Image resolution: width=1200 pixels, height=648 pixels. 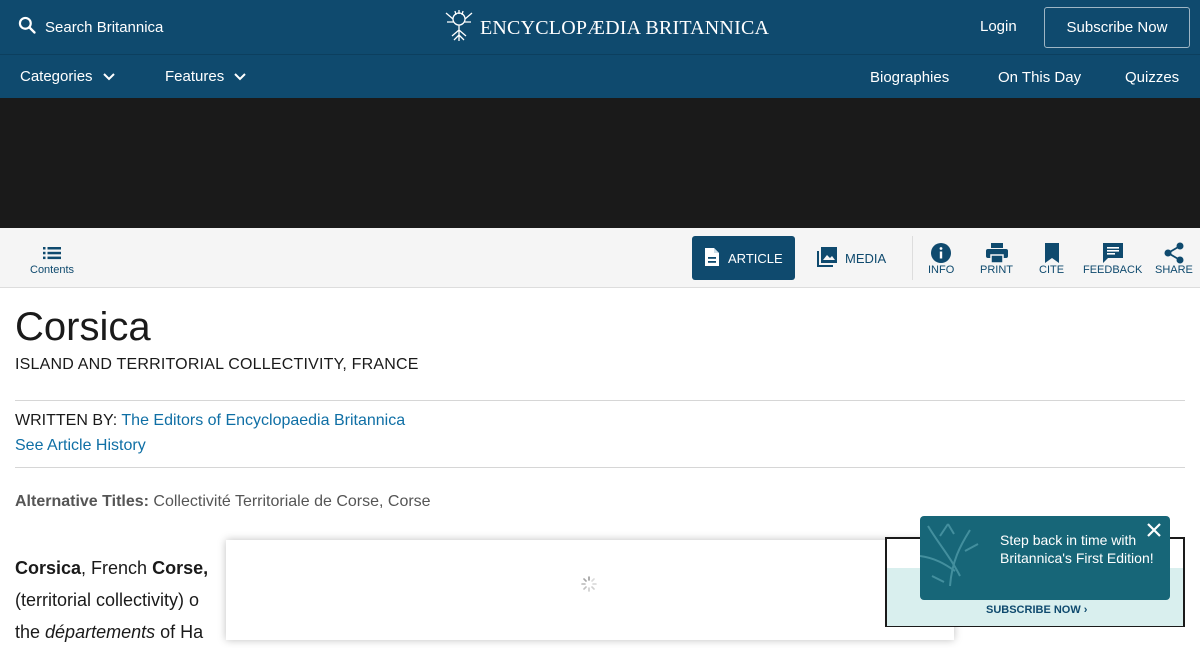 I want to click on contents-button: Contents, so click(x=52, y=259).